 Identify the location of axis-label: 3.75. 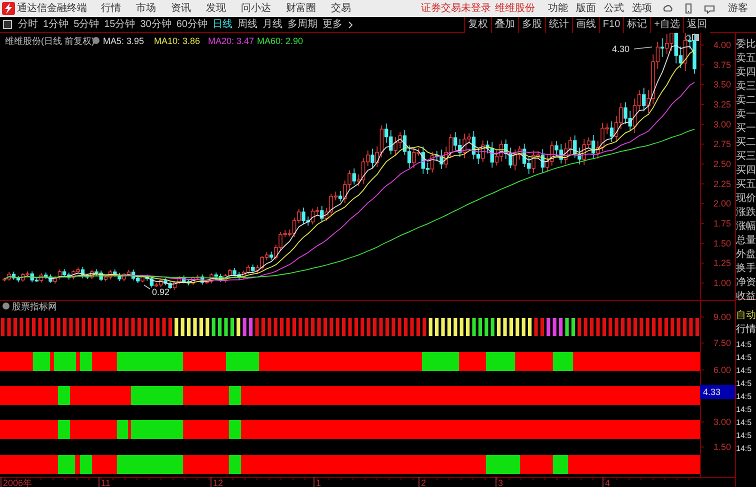
(722, 65).